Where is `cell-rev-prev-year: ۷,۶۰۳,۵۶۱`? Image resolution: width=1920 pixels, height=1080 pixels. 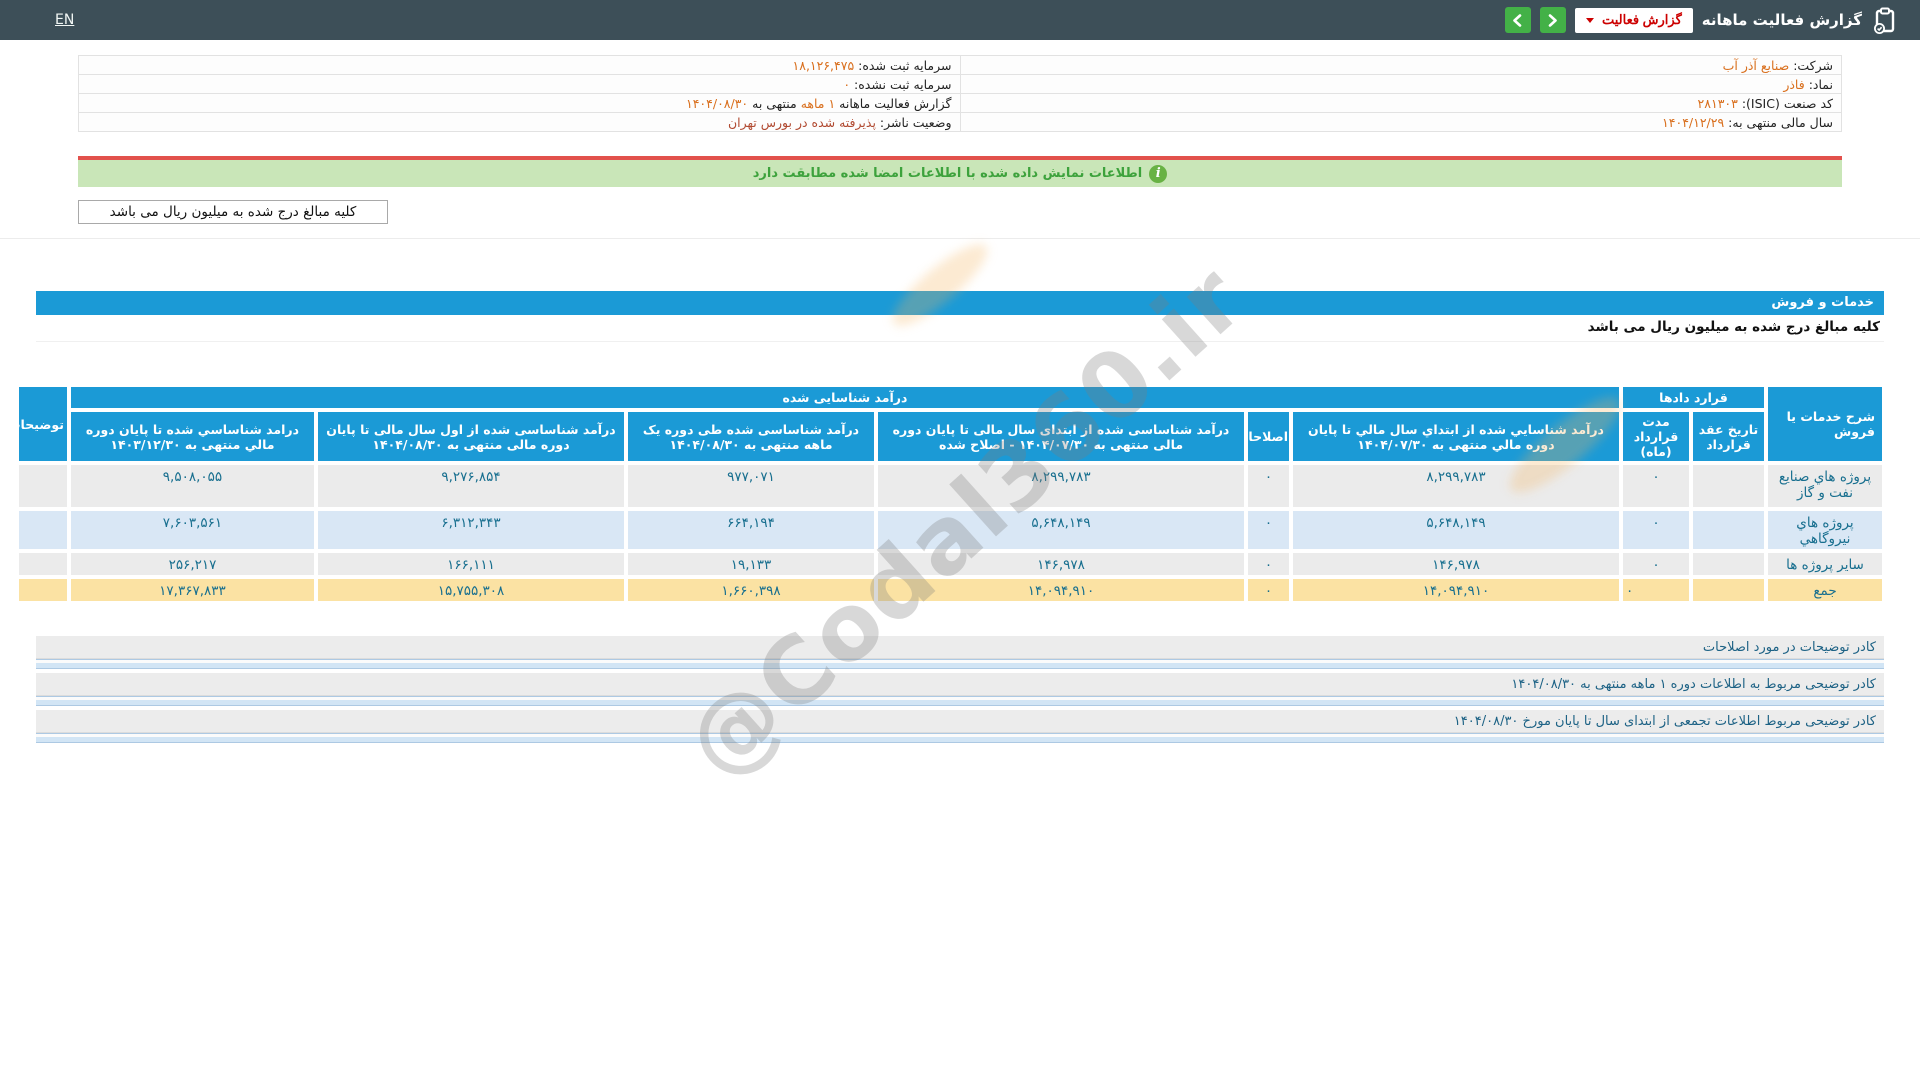 cell-rev-prev-year: ۷,۶۰۳,۵۶۱ is located at coordinates (192, 530).